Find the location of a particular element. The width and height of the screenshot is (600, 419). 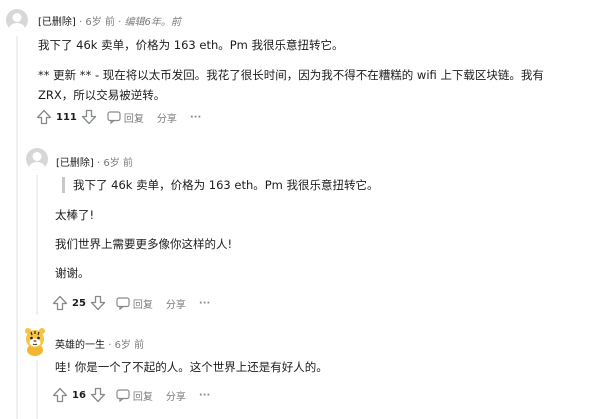

vote-score: 111 is located at coordinates (66, 117).